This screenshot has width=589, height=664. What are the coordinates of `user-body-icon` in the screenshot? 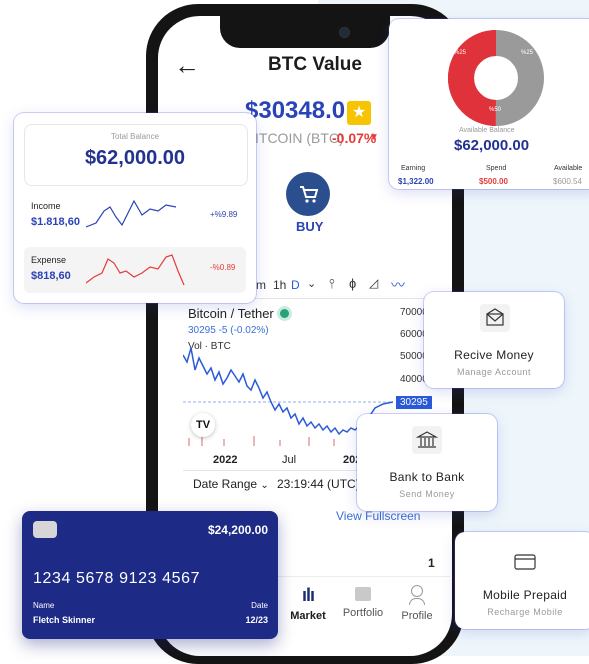 It's located at (417, 601).